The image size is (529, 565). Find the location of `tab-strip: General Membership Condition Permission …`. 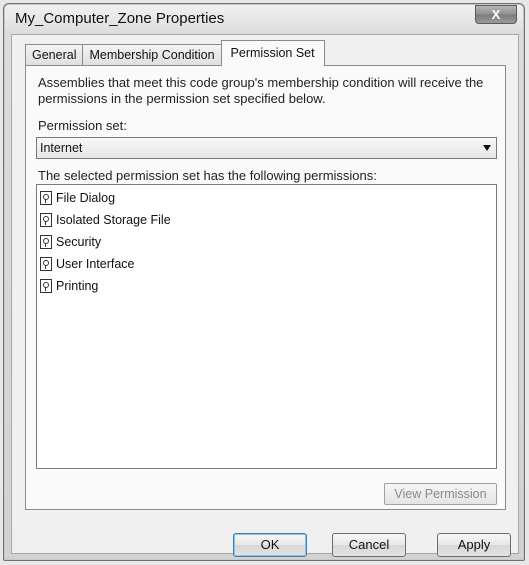

tab-strip: General Membership Condition Permission … is located at coordinates (175, 53).